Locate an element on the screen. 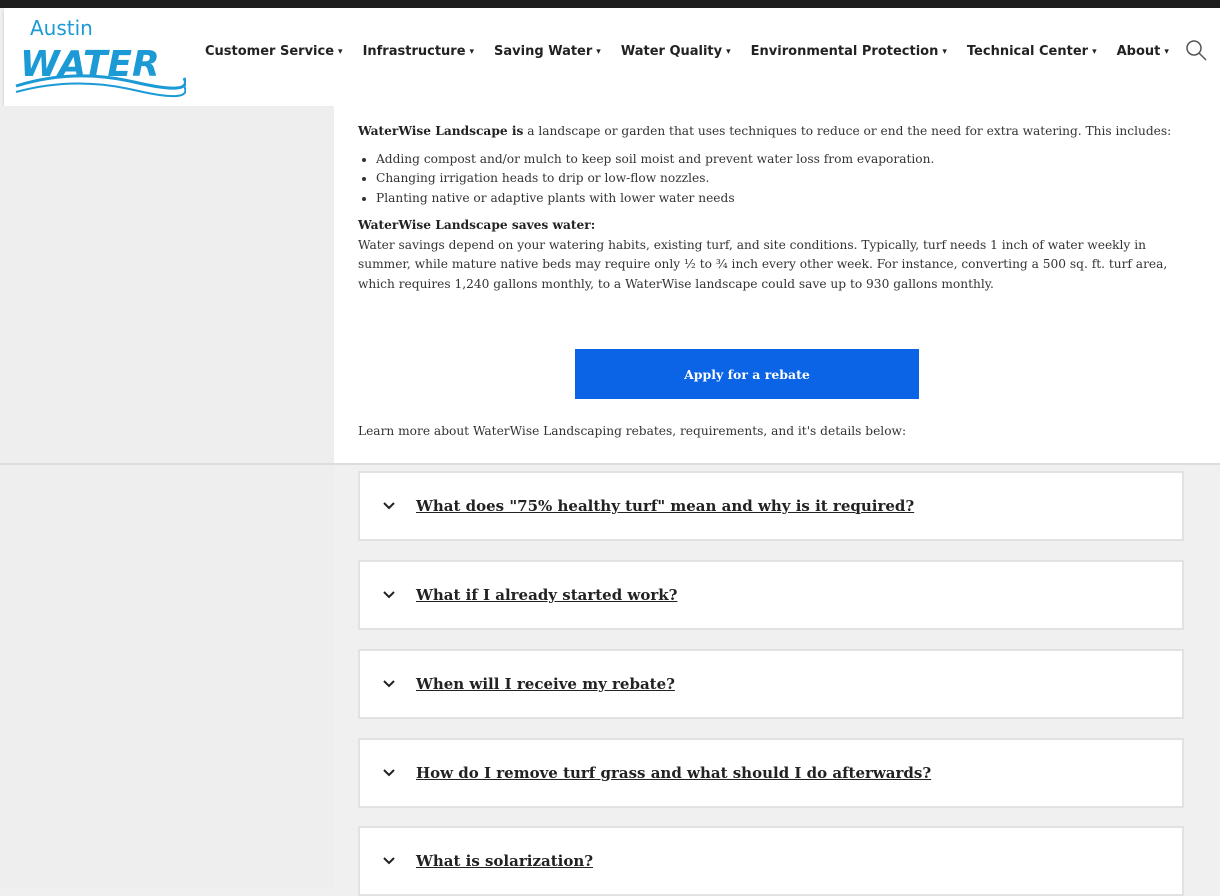  nav-label: Environmental Protection is located at coordinates (844, 51).